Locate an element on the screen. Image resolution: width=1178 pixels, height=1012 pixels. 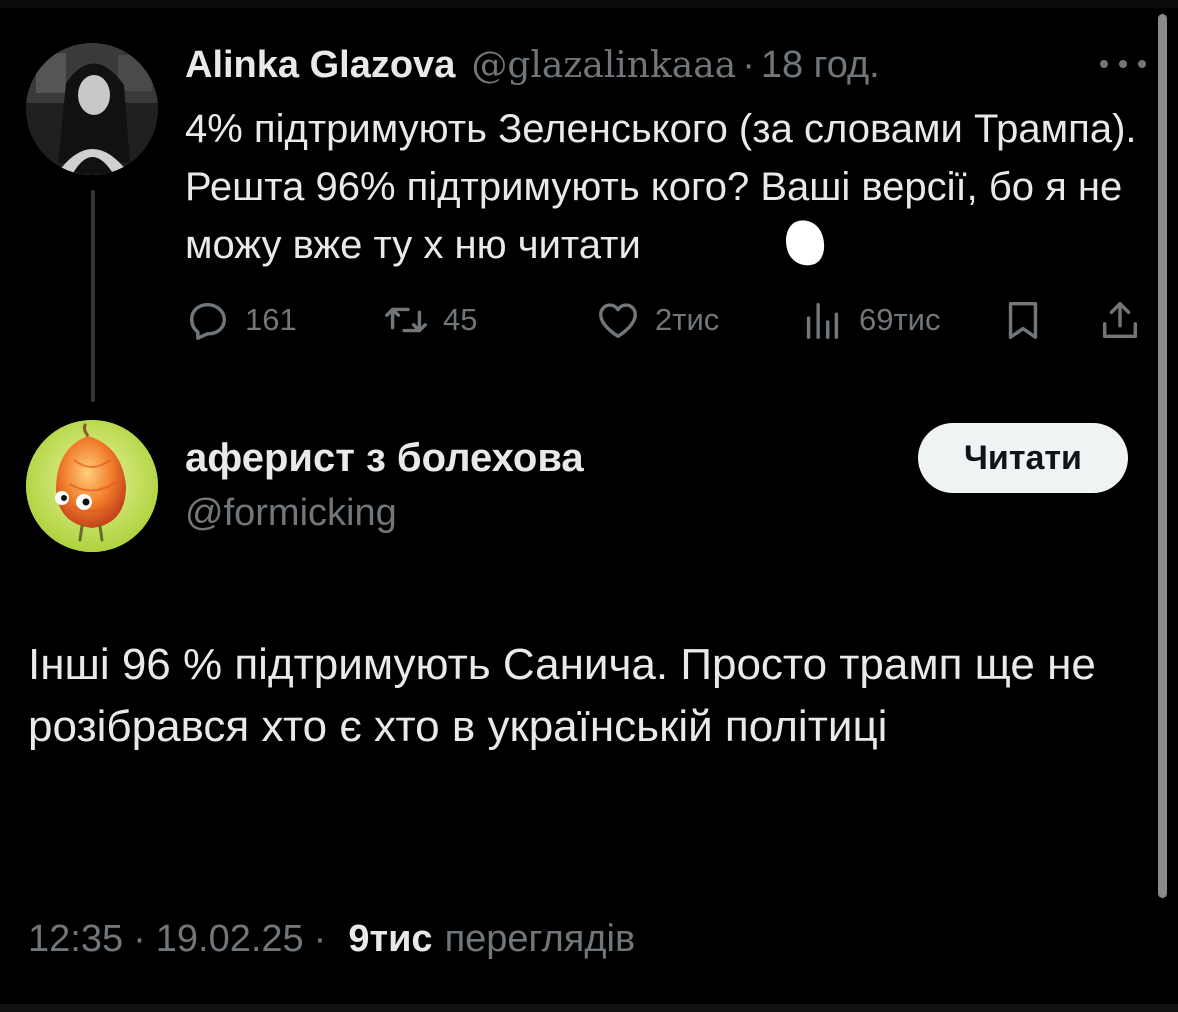
tweet-date: 19.02.25 is located at coordinates (230, 939).